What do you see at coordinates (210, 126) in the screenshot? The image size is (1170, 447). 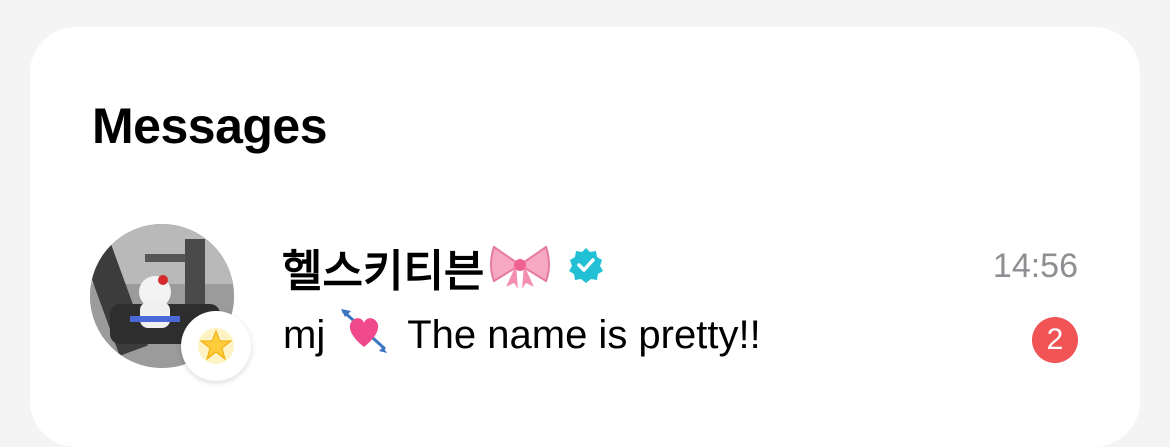 I see `page-title: Messages` at bounding box center [210, 126].